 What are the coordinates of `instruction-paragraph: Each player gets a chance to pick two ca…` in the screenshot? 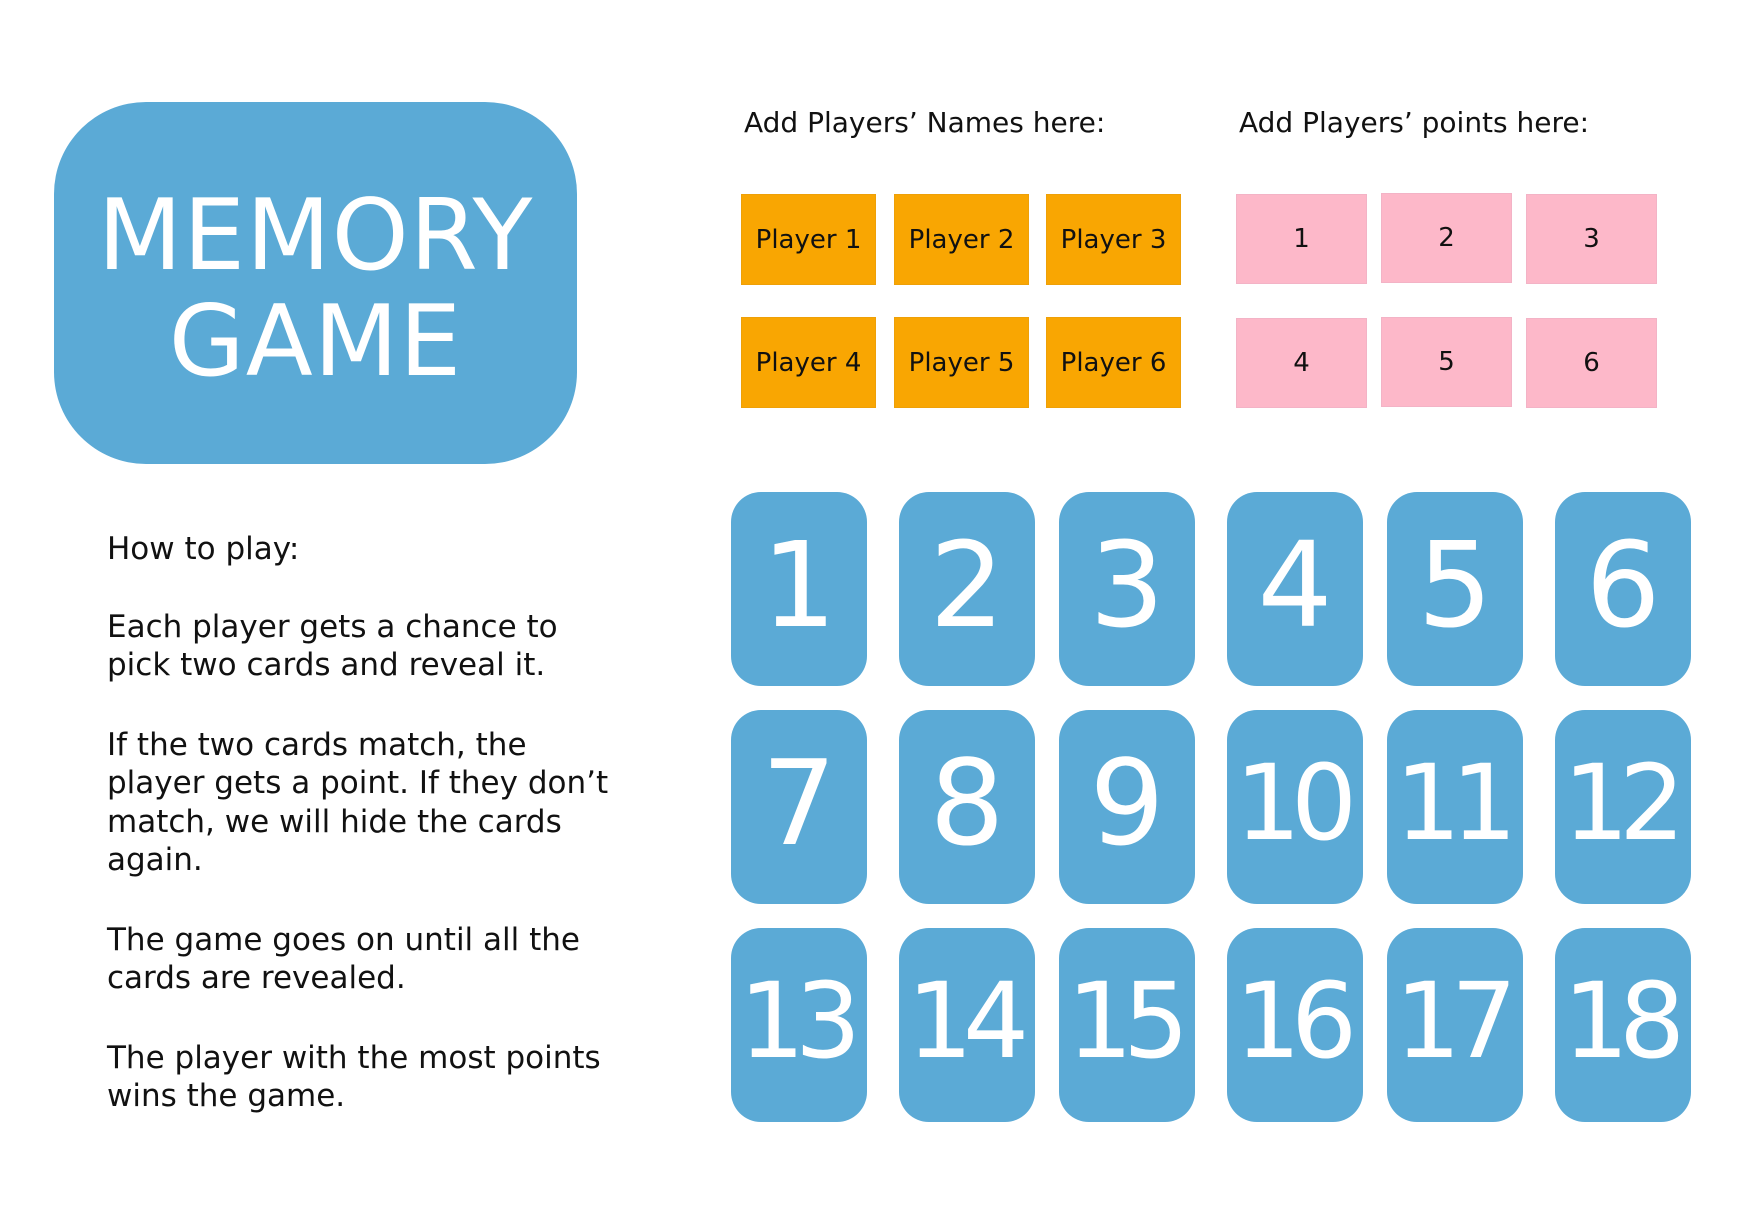 It's located at (332, 646).